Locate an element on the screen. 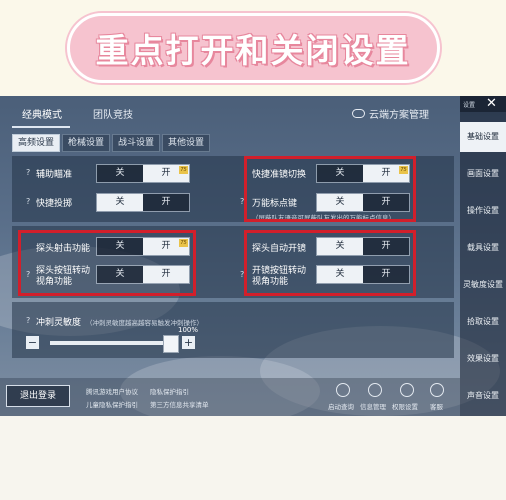 The height and width of the screenshot is (500, 506). sidebar-item-pickup: 拾取设置 is located at coordinates (483, 322).